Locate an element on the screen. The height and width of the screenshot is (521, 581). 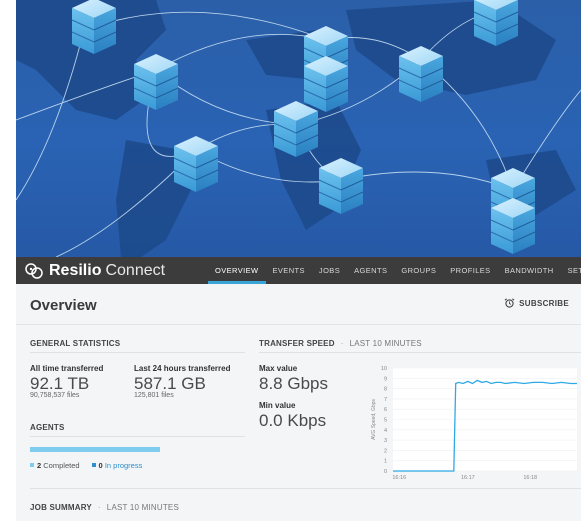
nav-settings: SETTINGS▾ is located at coordinates (571, 270).